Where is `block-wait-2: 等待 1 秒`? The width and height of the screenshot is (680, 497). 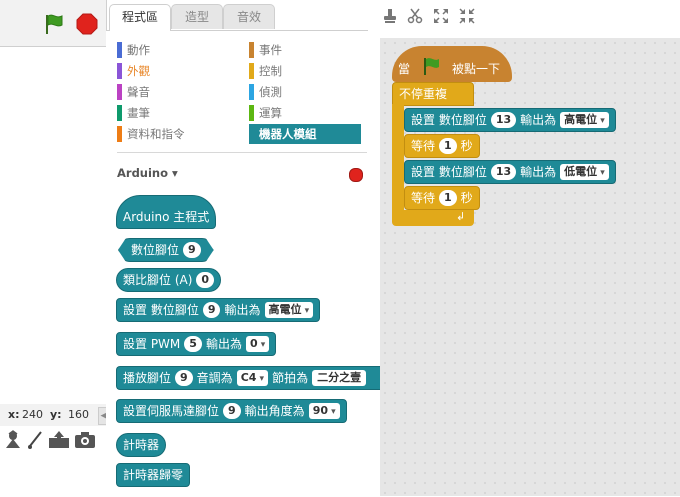
block-wait-2: 等待 1 秒 is located at coordinates (442, 198).